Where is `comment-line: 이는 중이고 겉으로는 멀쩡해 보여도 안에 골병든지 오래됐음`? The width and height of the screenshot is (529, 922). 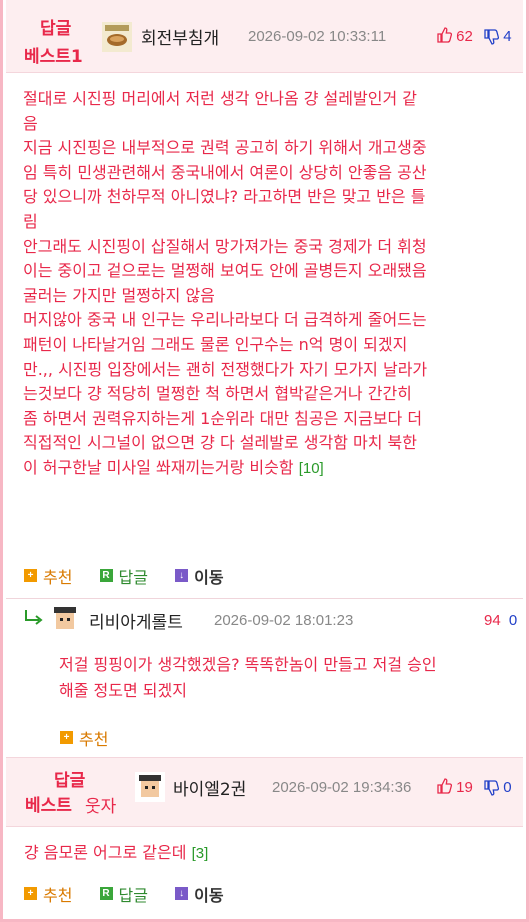
comment-line: 이는 중이고 겉으로는 멀쩡해 보여도 안에 골병든지 오래됐음 is located at coordinates (225, 271).